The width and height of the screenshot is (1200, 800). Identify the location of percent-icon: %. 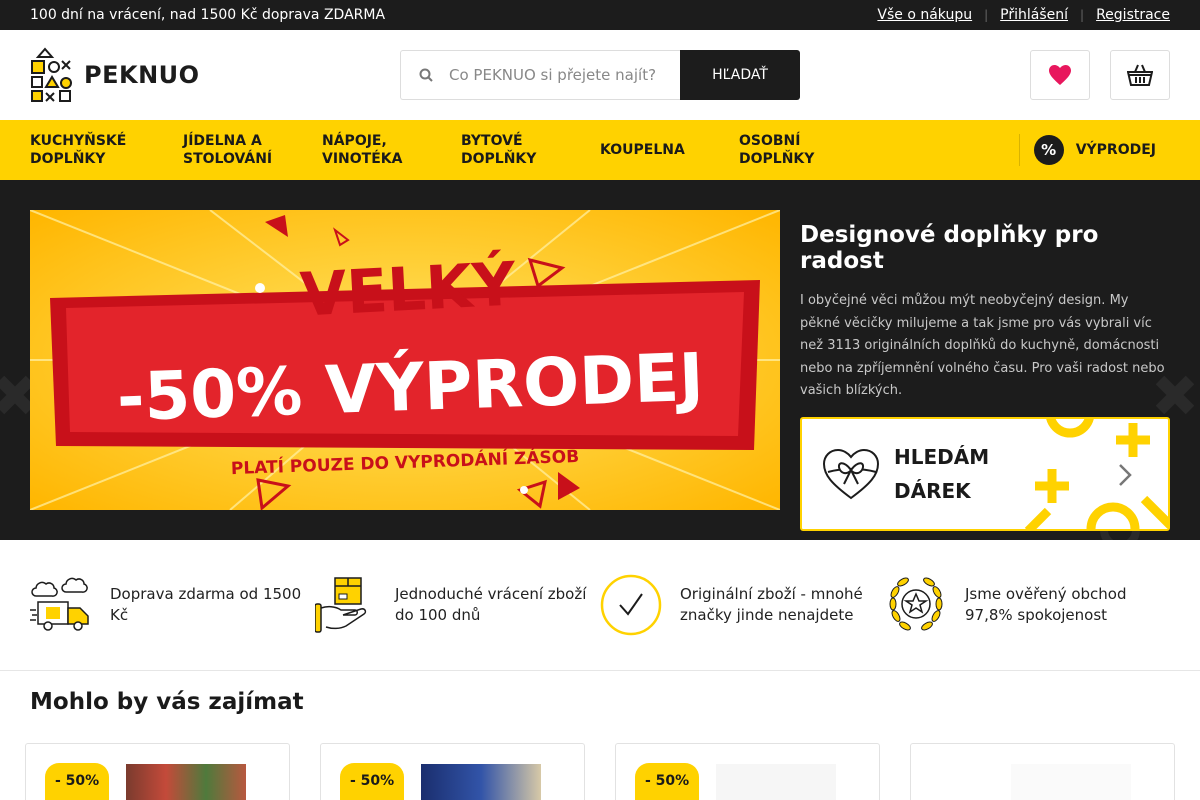
(1048, 150).